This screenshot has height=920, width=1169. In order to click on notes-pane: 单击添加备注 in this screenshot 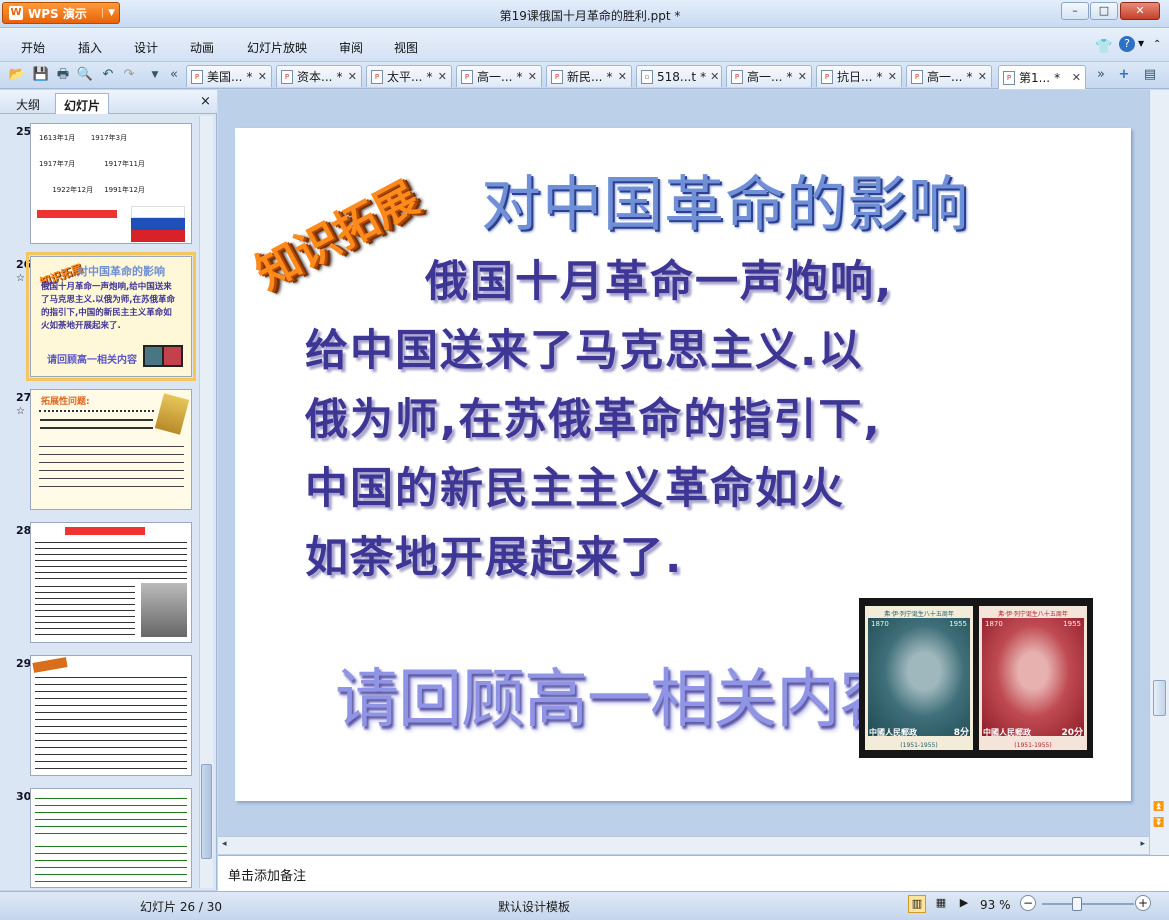, I will do `click(693, 873)`.